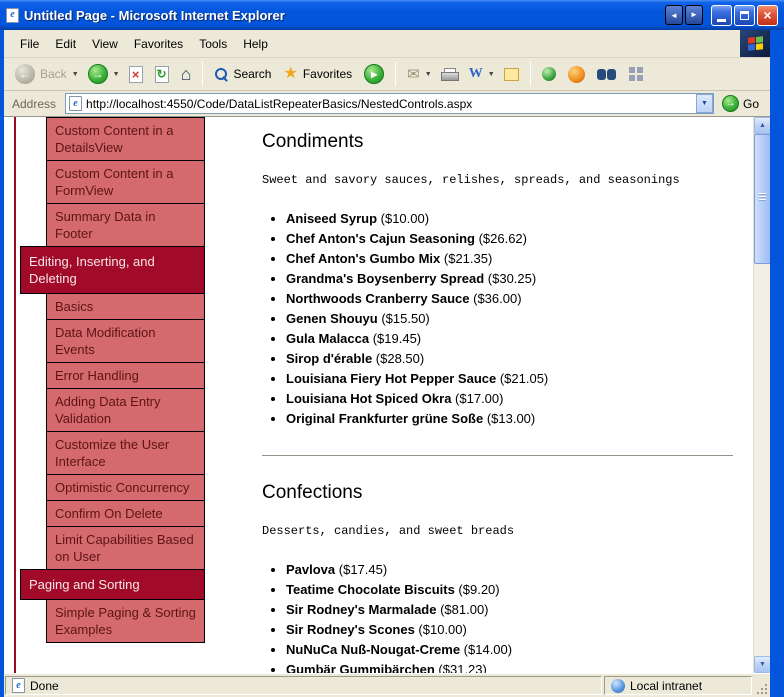 The width and height of the screenshot is (784, 697). Describe the element at coordinates (125, 225) in the screenshot. I see `sidebar-item: Summary Data in Footer` at that location.